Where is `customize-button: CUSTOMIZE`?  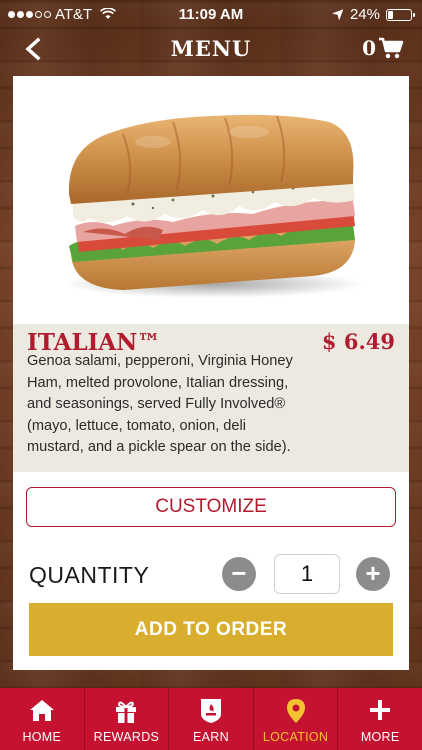 customize-button: CUSTOMIZE is located at coordinates (211, 507).